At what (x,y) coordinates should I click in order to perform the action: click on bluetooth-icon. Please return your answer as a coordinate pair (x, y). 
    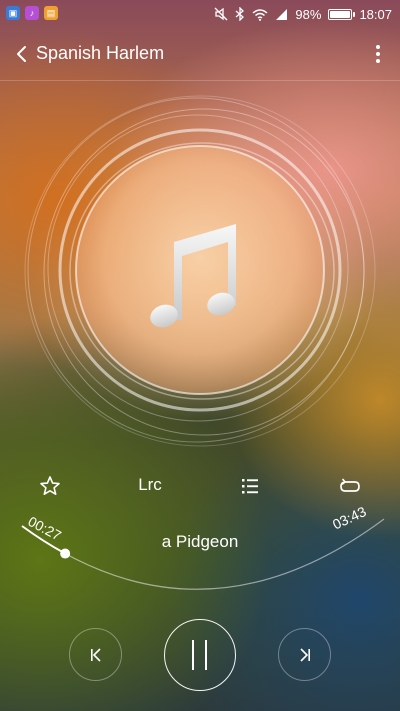
    Looking at the image, I should click on (240, 14).